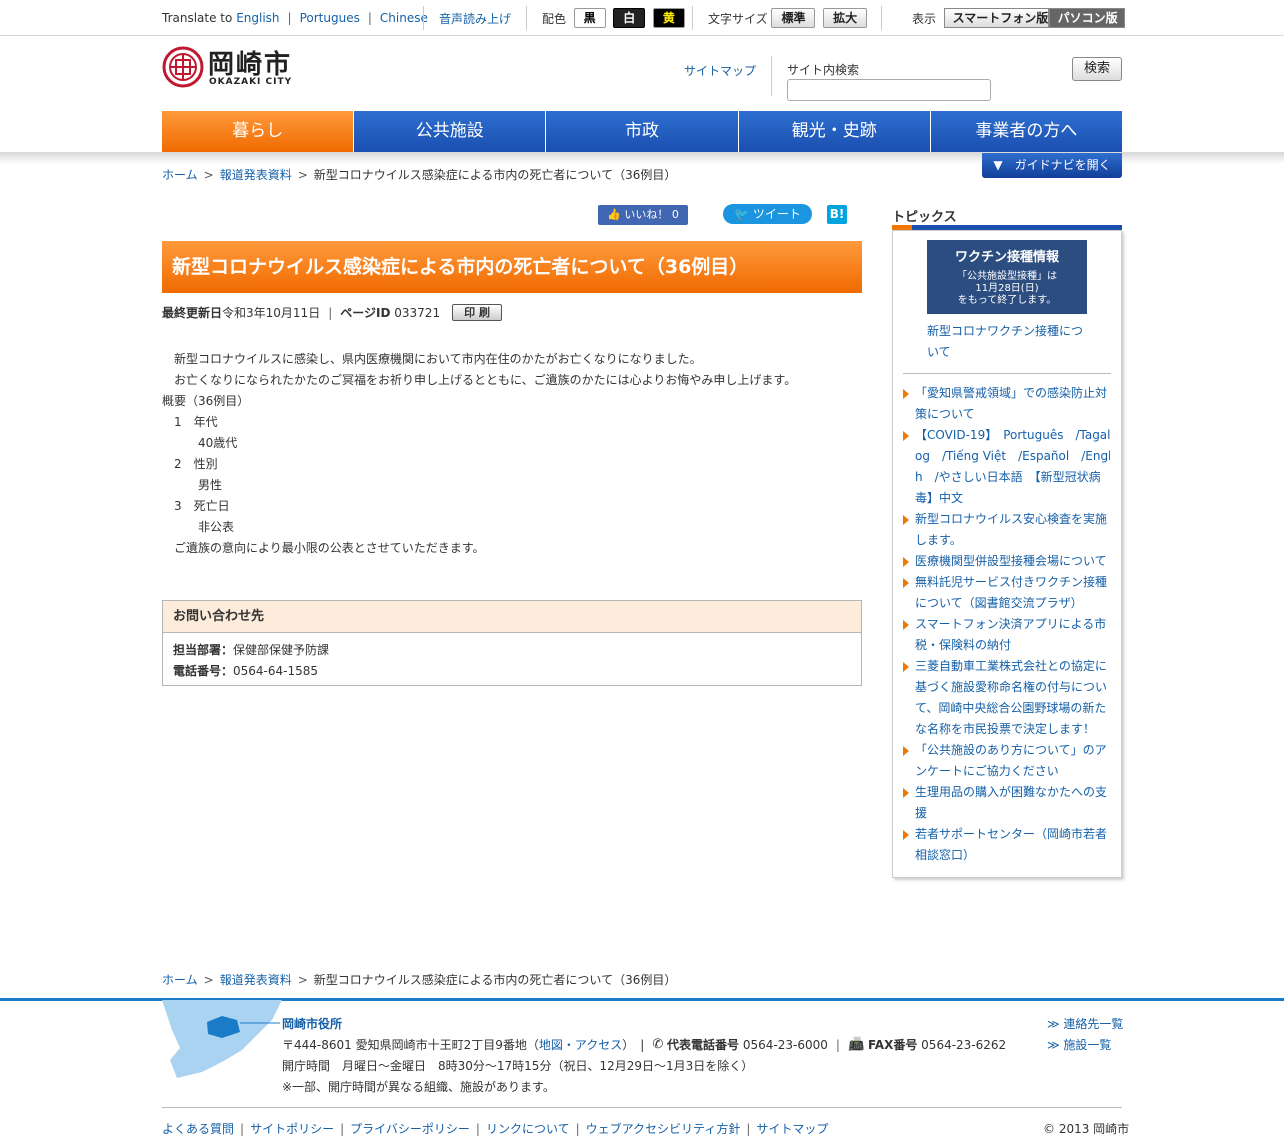 The width and height of the screenshot is (1284, 1148). What do you see at coordinates (1012, 761) in the screenshot?
I see `topic-link: 「公共施設のあり方について」のア ンケートにご協力ください` at bounding box center [1012, 761].